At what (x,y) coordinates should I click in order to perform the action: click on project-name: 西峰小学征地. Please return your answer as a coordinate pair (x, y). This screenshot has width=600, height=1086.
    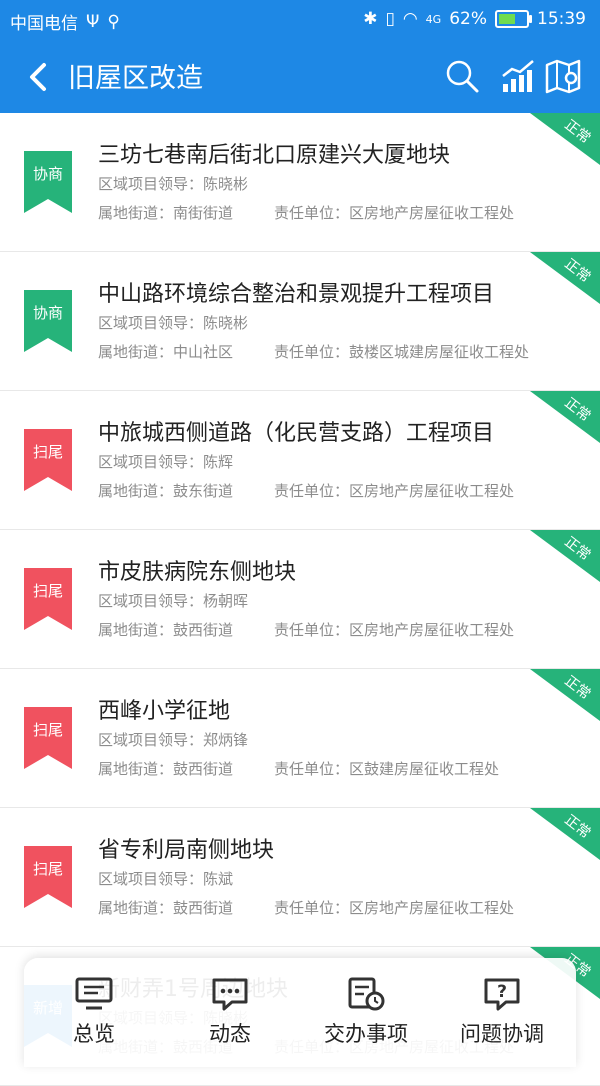
    Looking at the image, I should click on (164, 711).